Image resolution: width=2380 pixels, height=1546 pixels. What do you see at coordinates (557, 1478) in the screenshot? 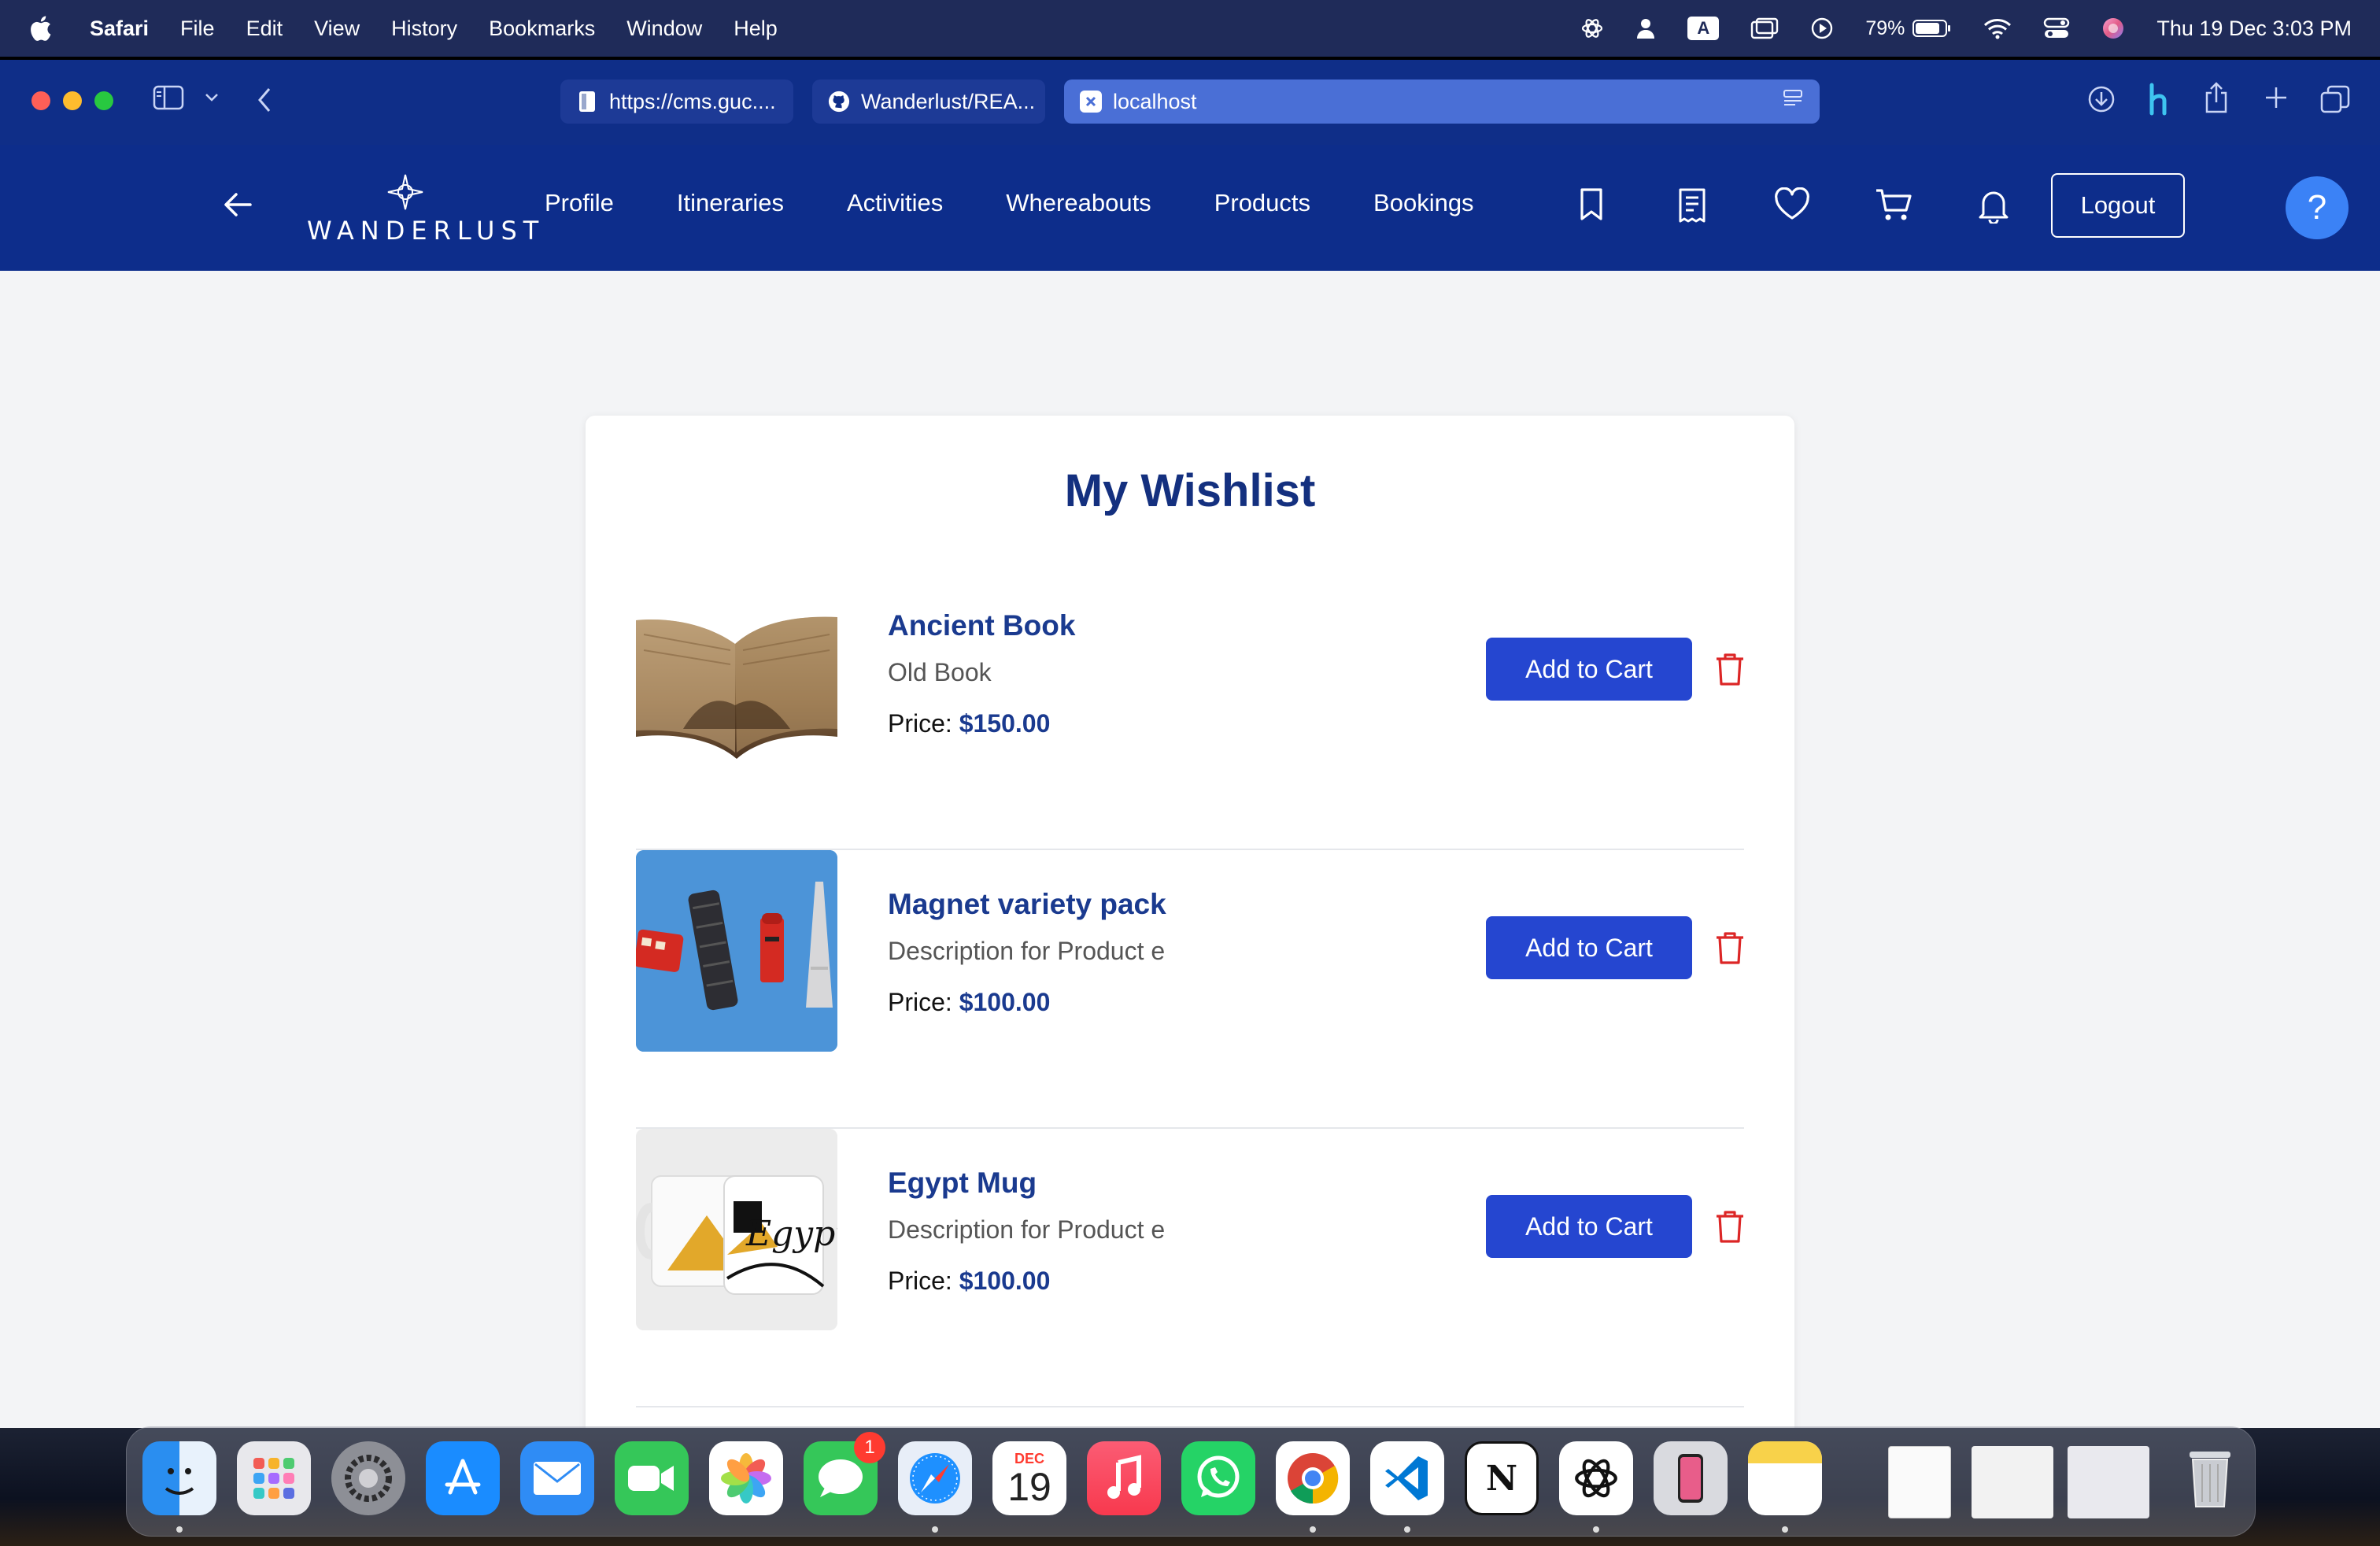
I see `mail-icon` at bounding box center [557, 1478].